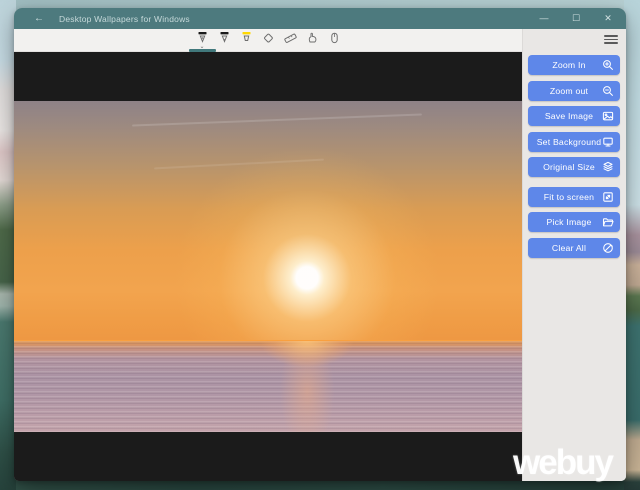 This screenshot has height=490, width=640. Describe the element at coordinates (608, 197) in the screenshot. I see `fit-to-screen-icon` at that location.